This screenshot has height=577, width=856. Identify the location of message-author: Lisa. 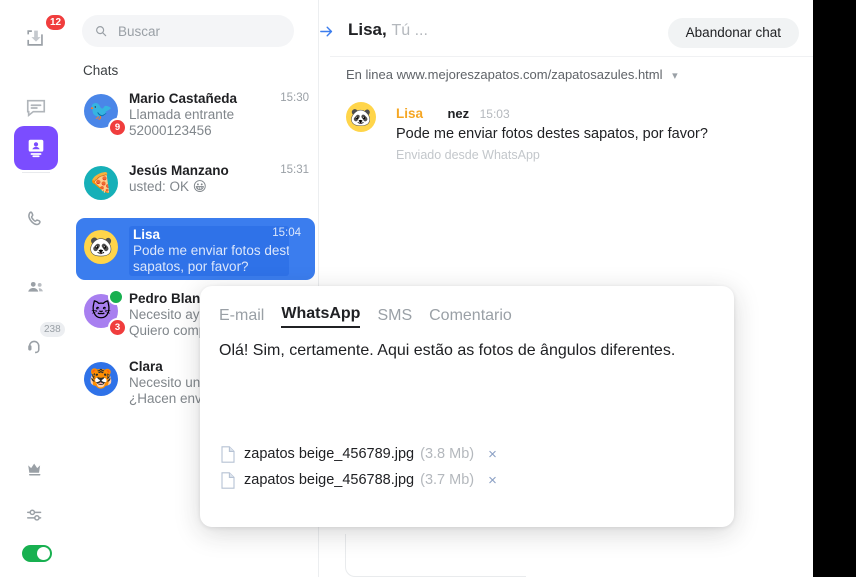
(410, 113).